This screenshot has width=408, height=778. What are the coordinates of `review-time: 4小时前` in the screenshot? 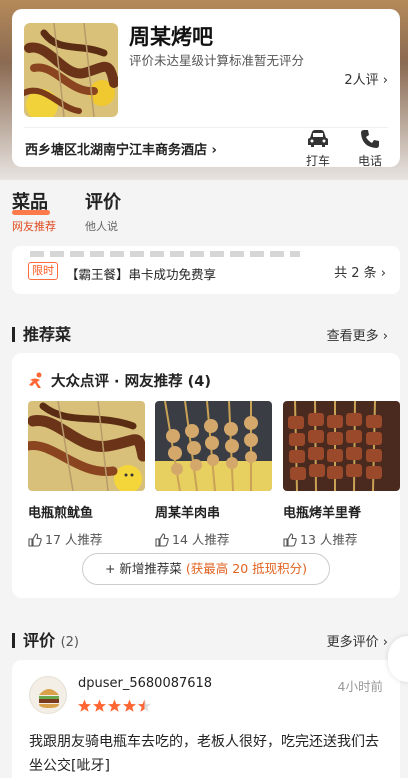 It's located at (360, 686).